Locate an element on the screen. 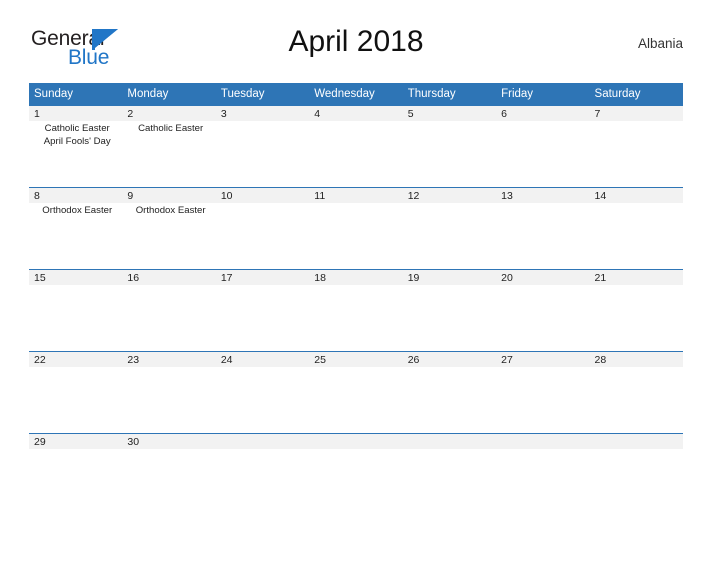 Image resolution: width=712 pixels, height=572 pixels. day-number-band: 6 is located at coordinates (543, 113).